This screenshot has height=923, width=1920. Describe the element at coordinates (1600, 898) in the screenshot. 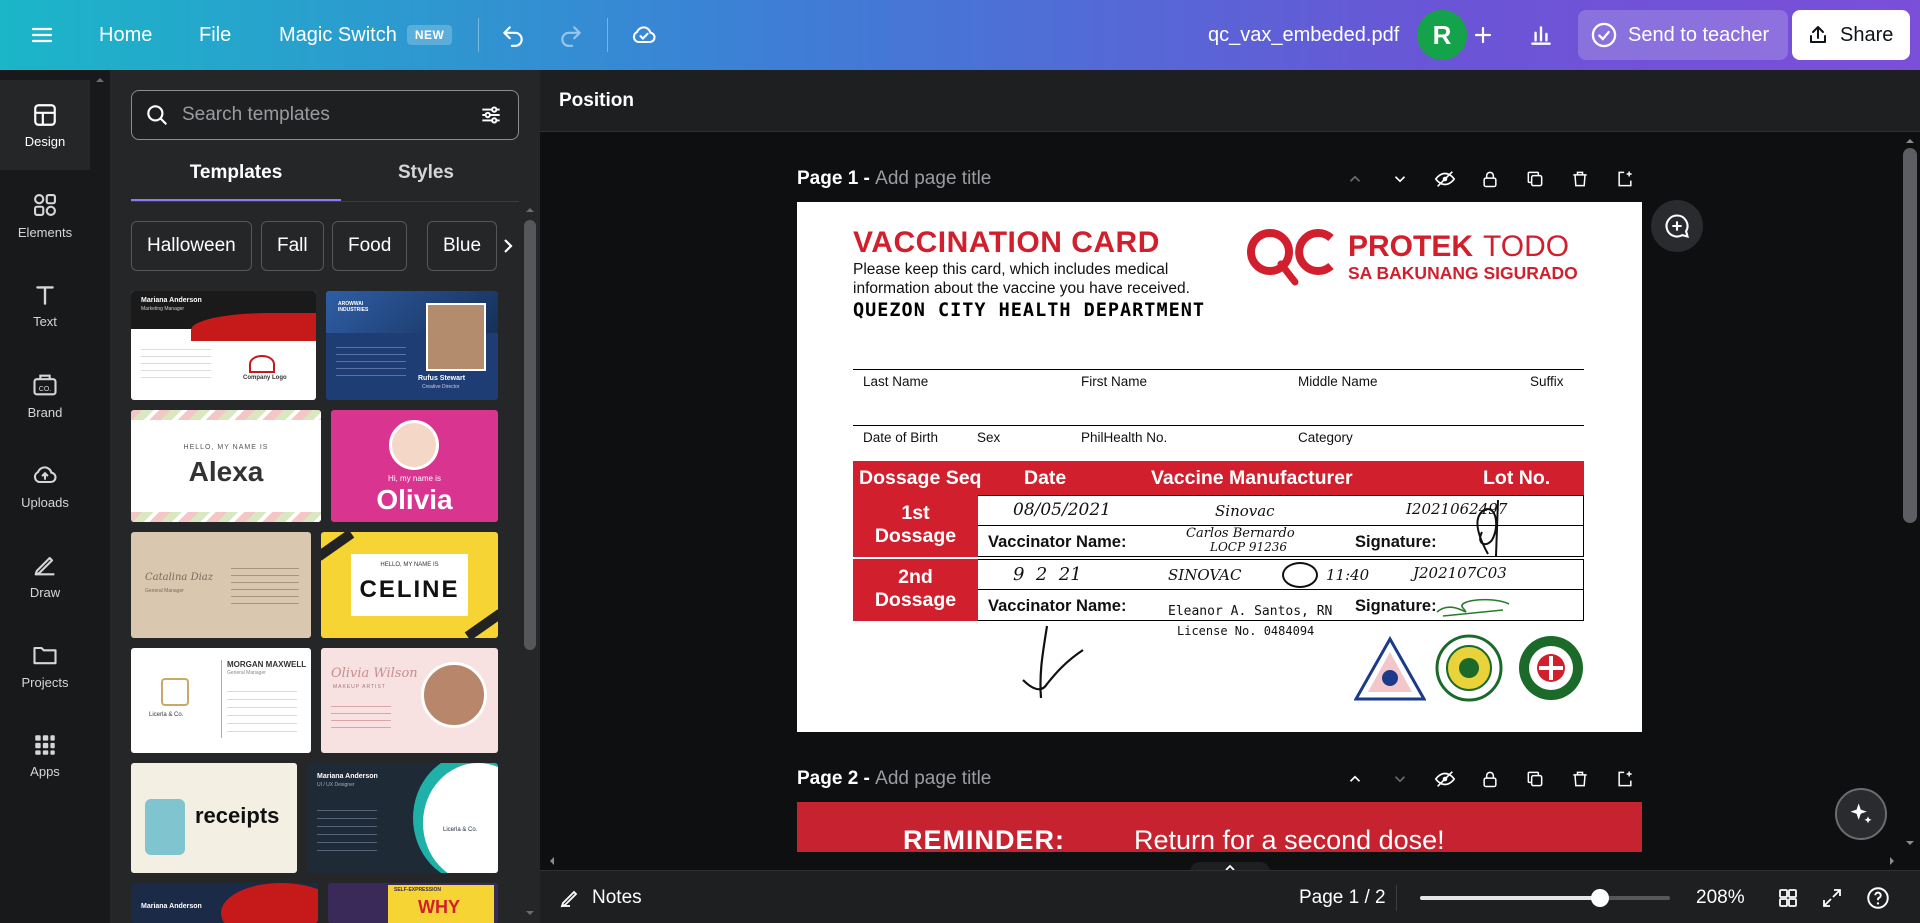

I see `zoom-slider-knob` at that location.